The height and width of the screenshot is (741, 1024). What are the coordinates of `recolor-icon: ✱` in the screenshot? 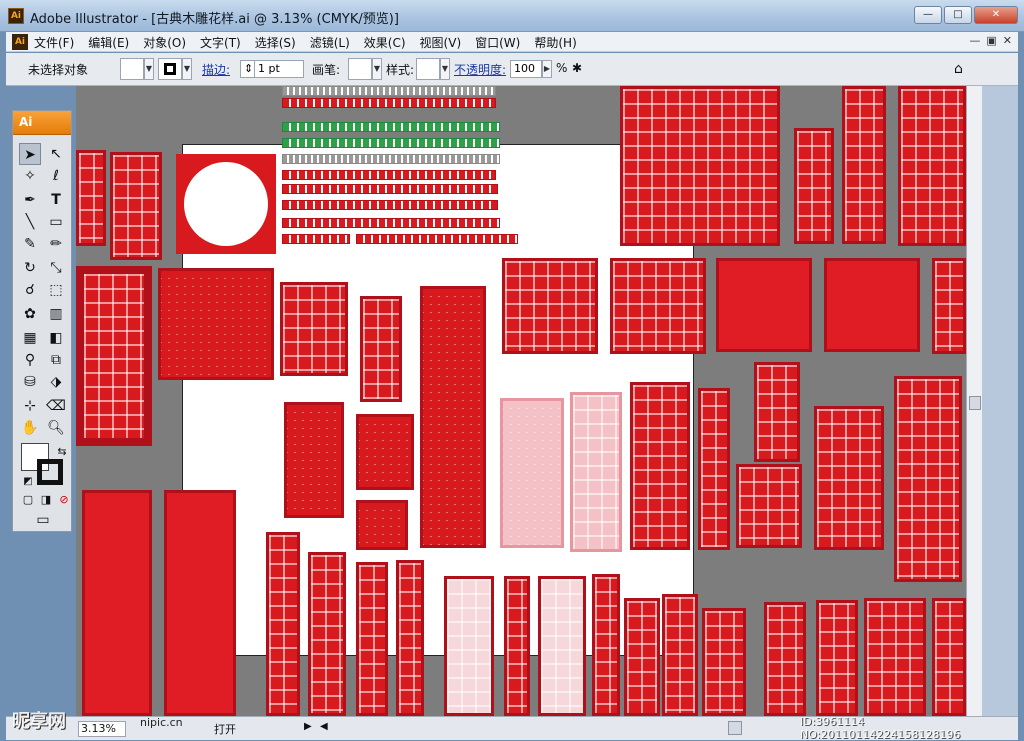 It's located at (577, 68).